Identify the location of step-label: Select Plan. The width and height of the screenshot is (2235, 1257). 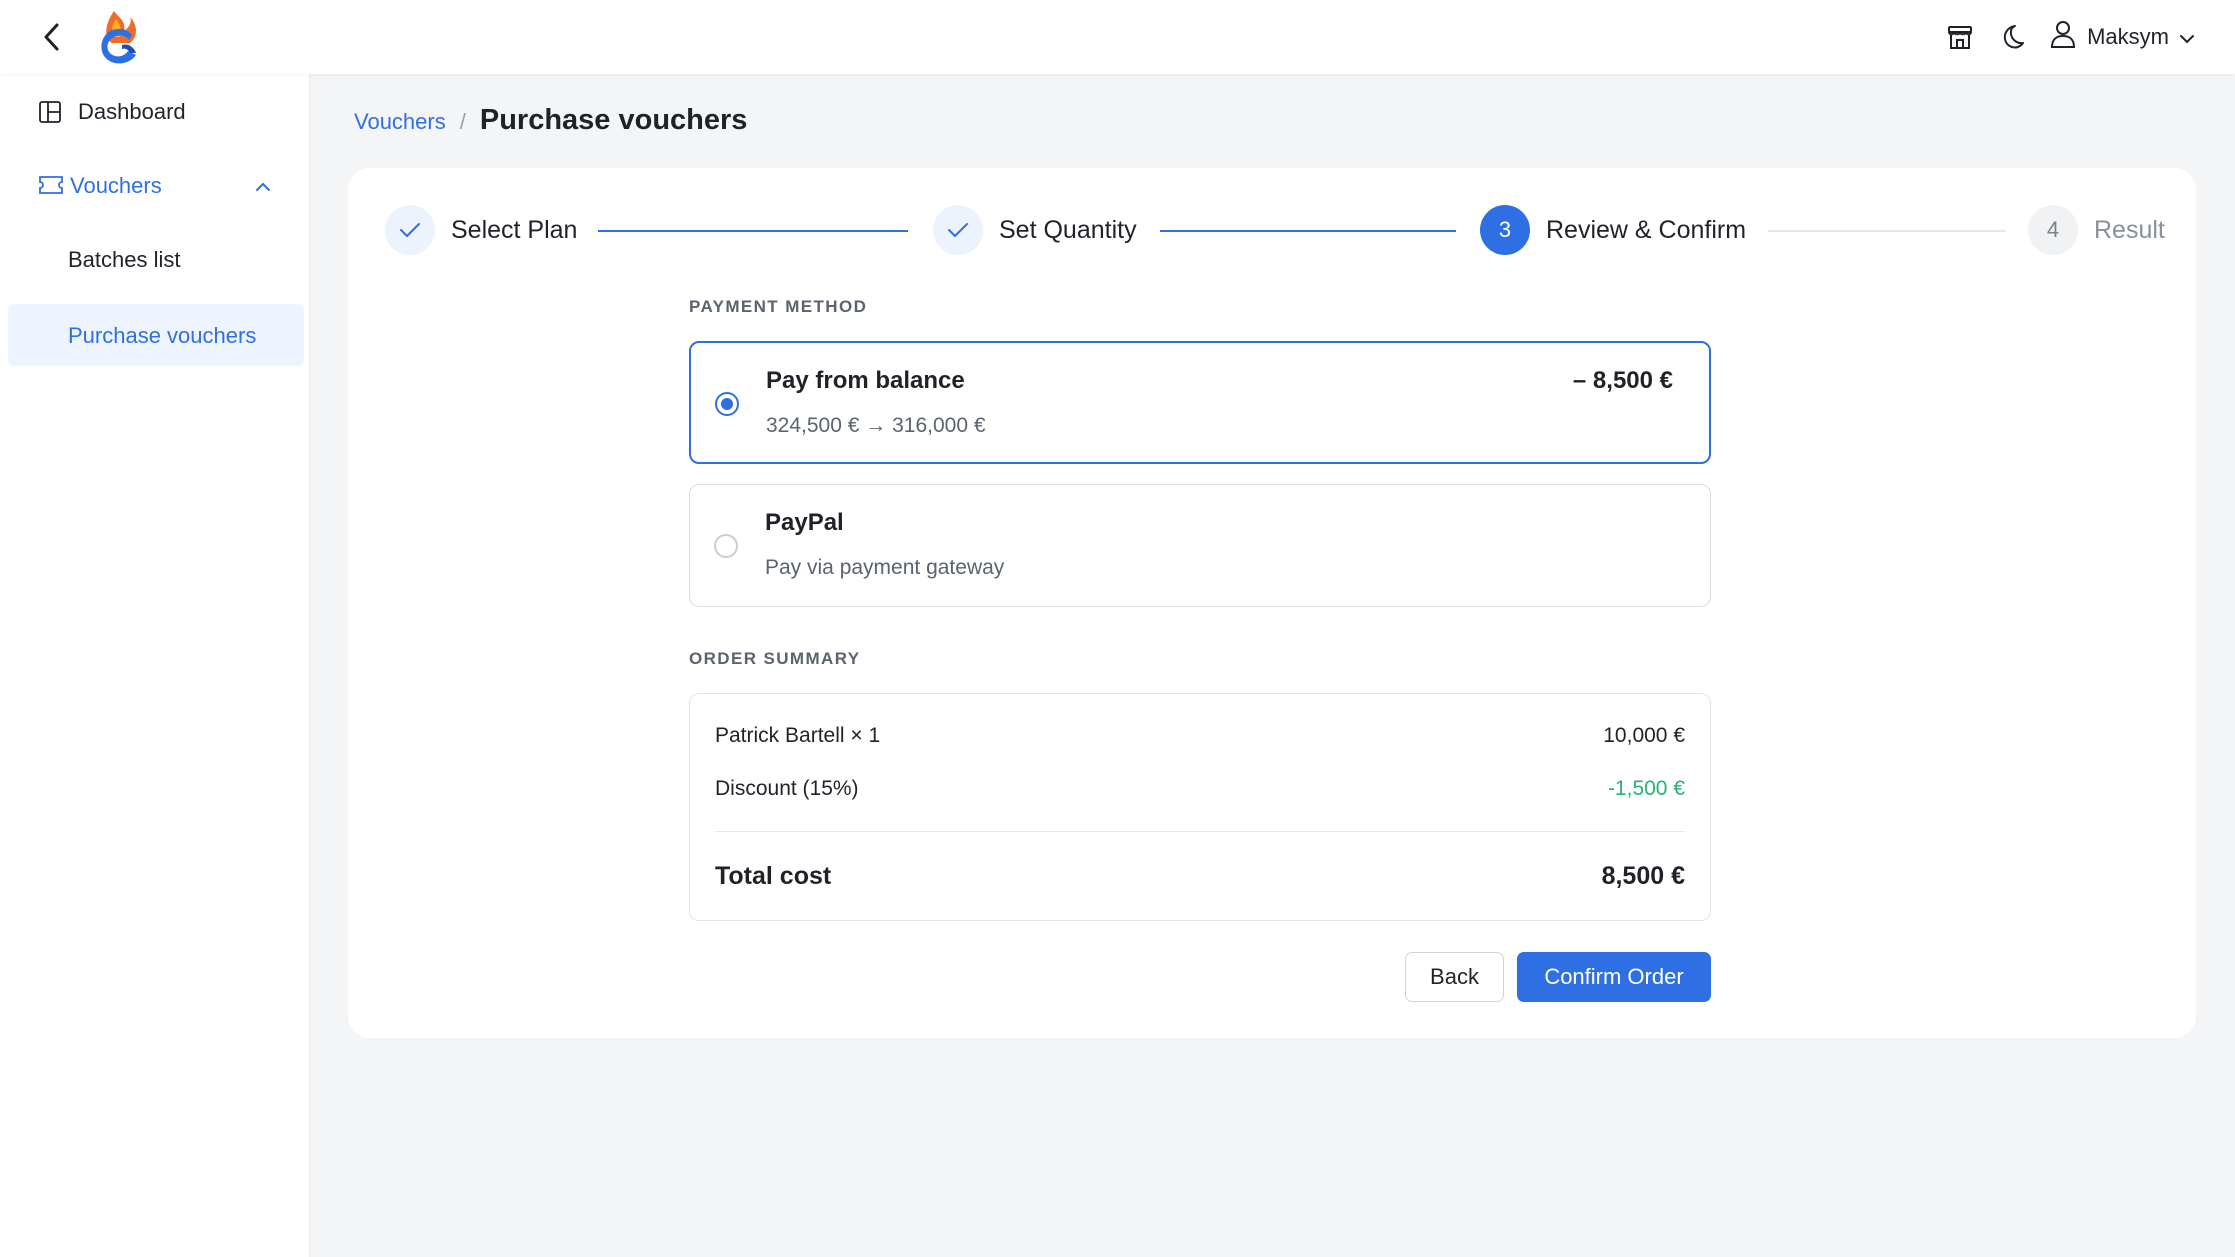
(514, 229).